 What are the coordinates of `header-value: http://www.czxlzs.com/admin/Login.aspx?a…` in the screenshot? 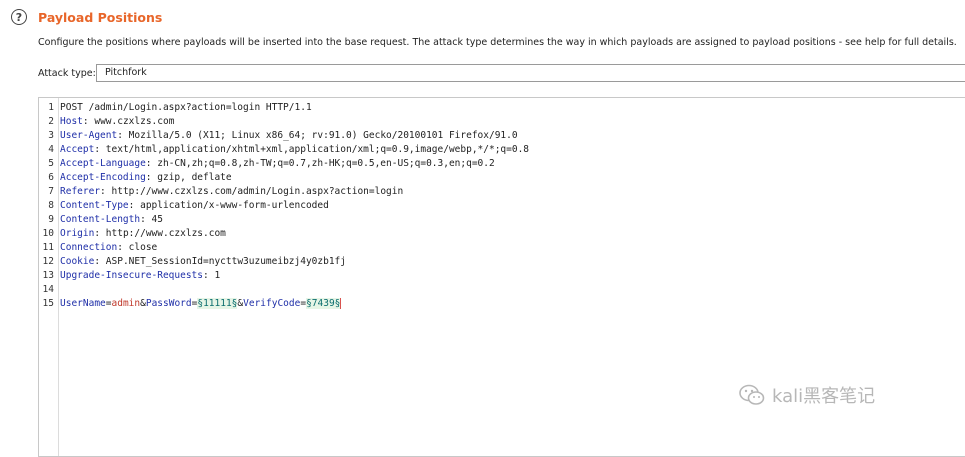 It's located at (254, 191).